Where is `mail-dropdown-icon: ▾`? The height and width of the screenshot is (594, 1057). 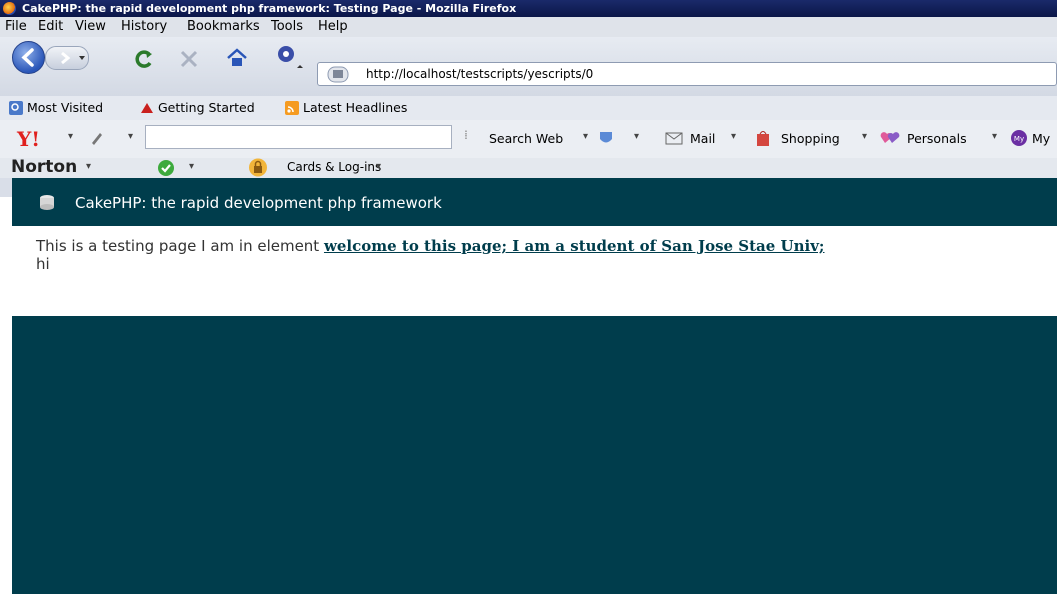 mail-dropdown-icon: ▾ is located at coordinates (733, 136).